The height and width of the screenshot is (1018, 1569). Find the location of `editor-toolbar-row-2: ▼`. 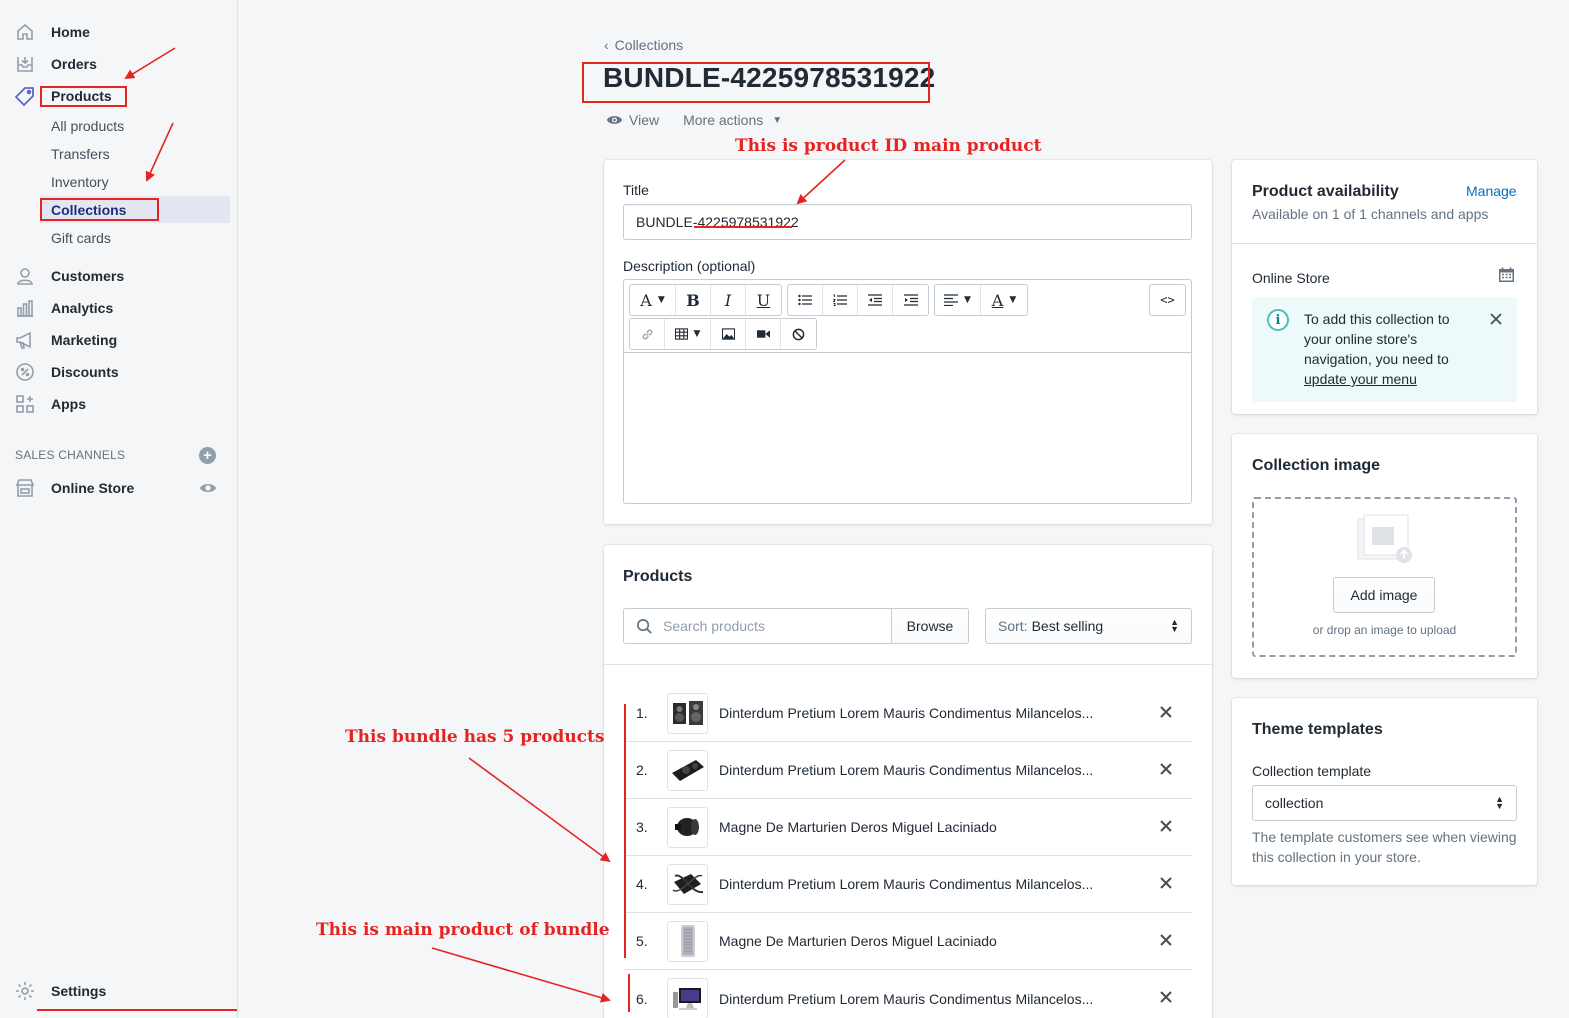

editor-toolbar-row-2: ▼ is located at coordinates (723, 334).